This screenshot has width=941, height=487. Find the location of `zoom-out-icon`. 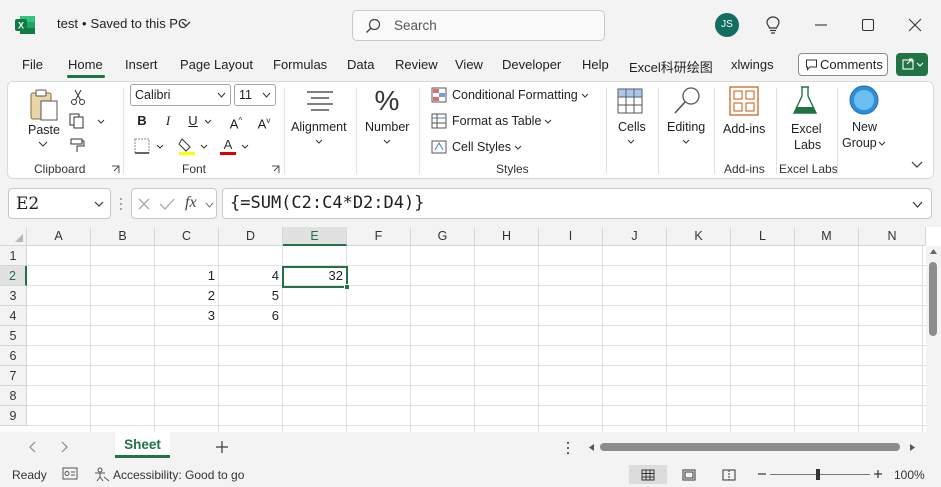

zoom-out-icon is located at coordinates (762, 474).